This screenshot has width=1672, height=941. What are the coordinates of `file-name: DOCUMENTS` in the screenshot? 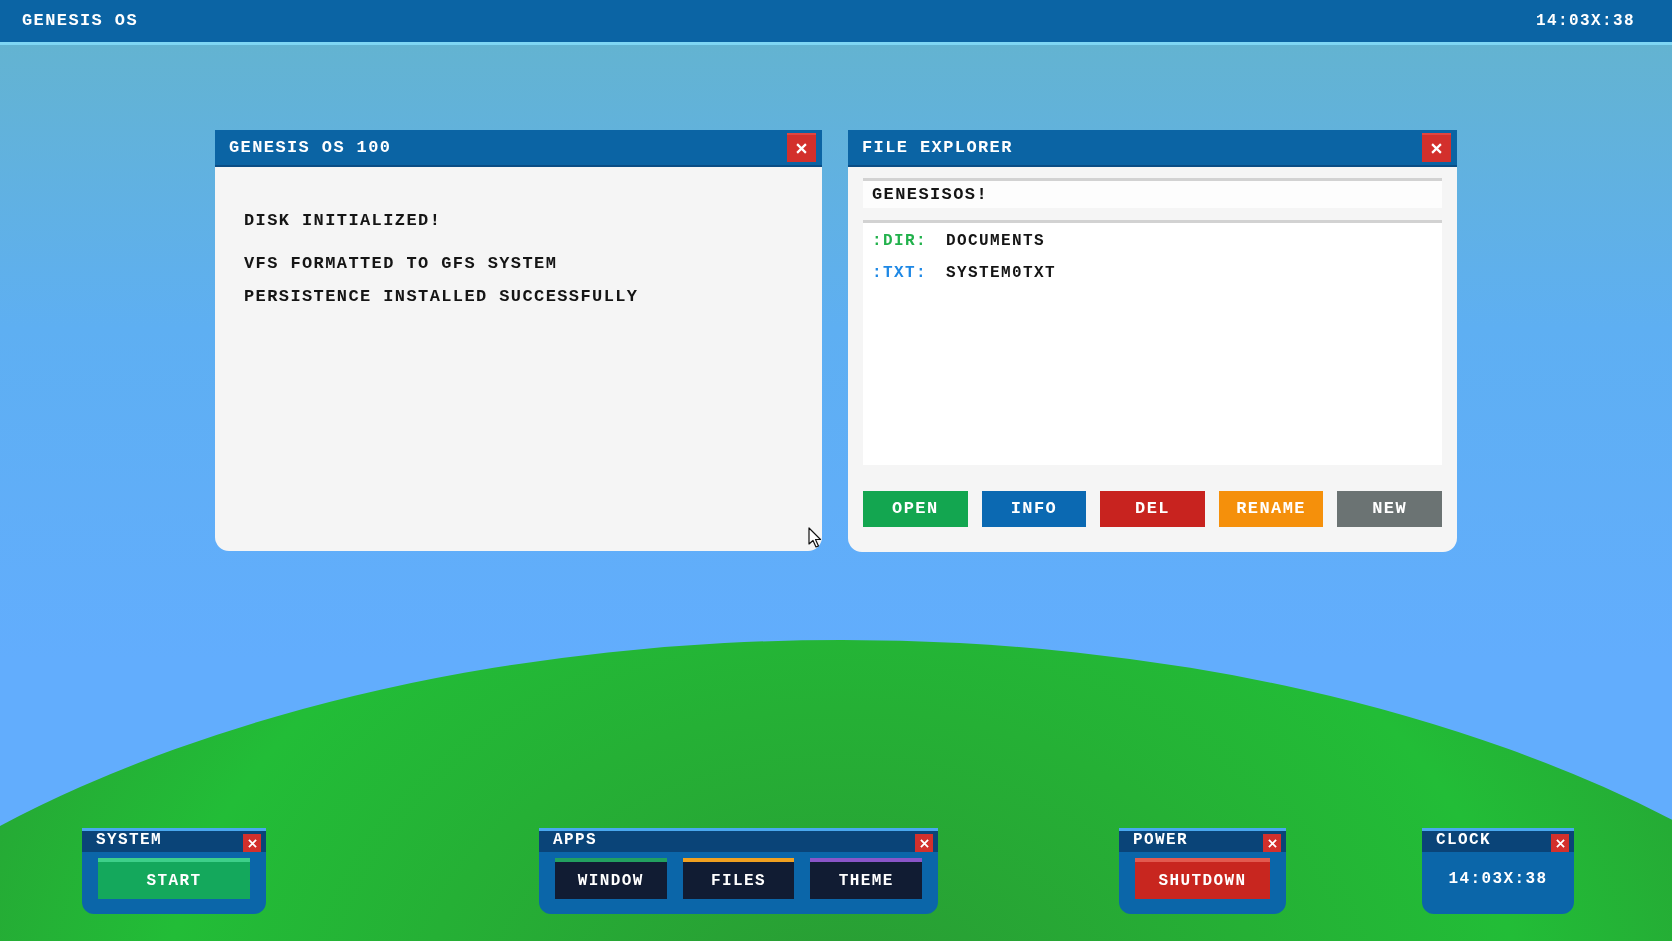 It's located at (995, 241).